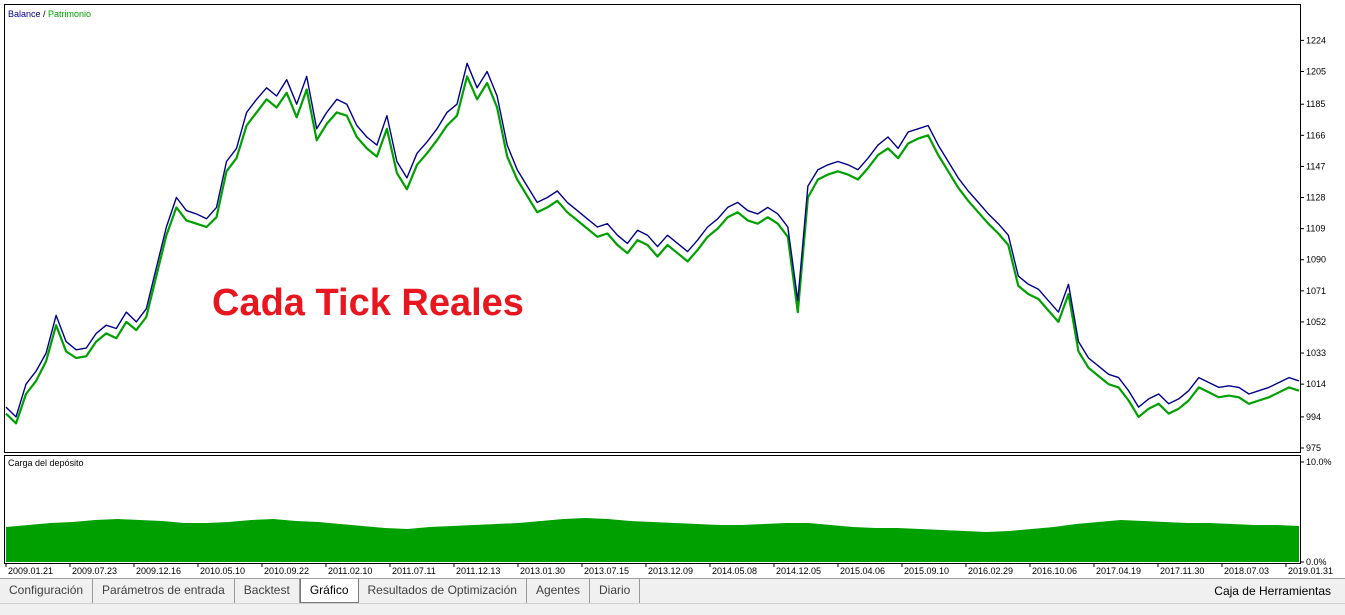  I want to click on x-tick-label: 2010.05.10, so click(222, 571).